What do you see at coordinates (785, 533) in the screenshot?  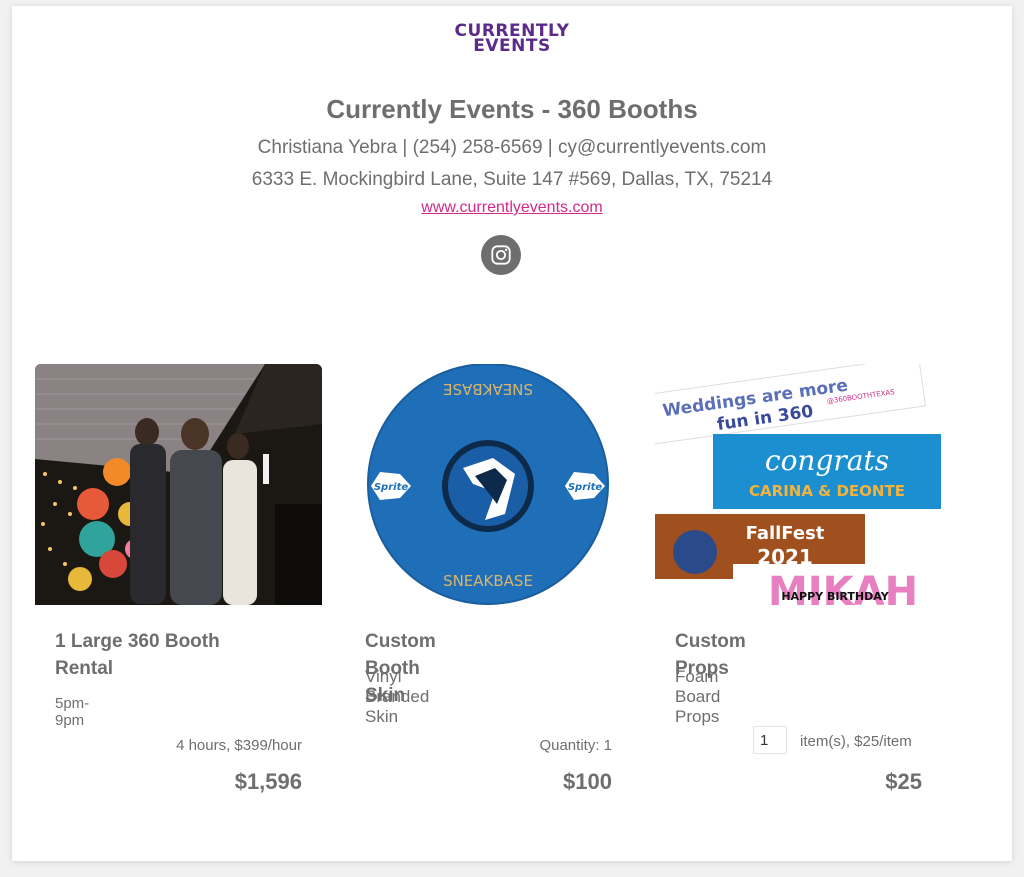 I see `prop-3-line-1: FallFest` at bounding box center [785, 533].